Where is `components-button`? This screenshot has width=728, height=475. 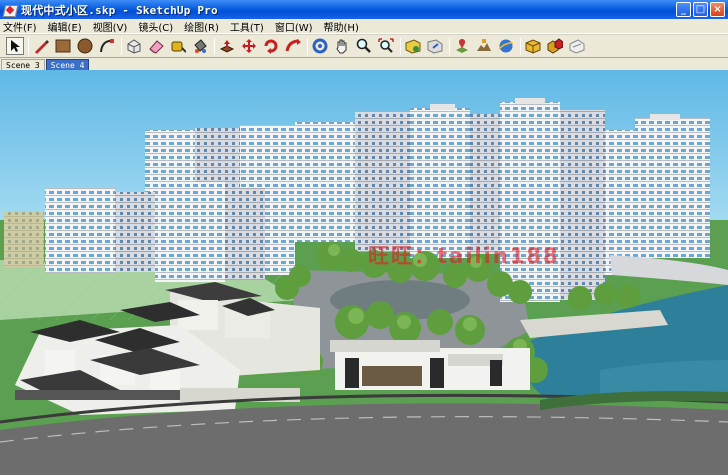
components-button is located at coordinates (533, 46).